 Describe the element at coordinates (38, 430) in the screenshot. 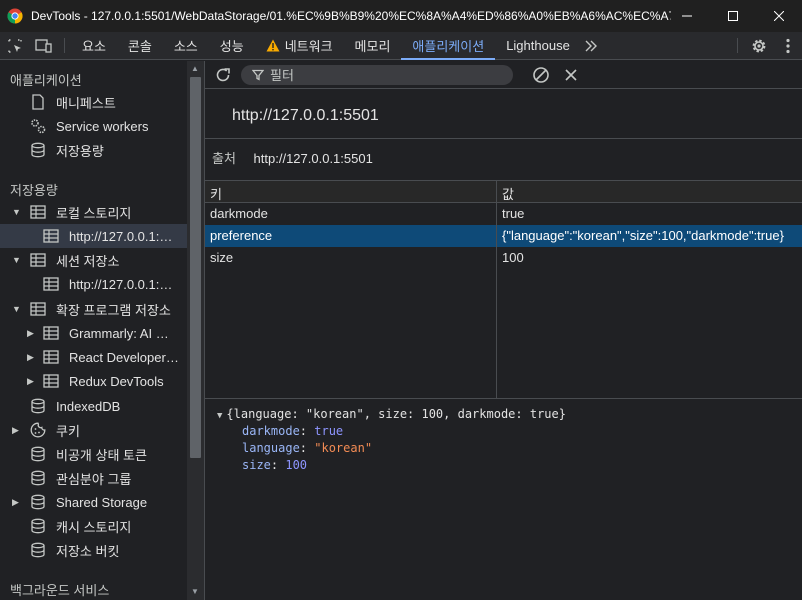

I see `cookie-icon` at that location.